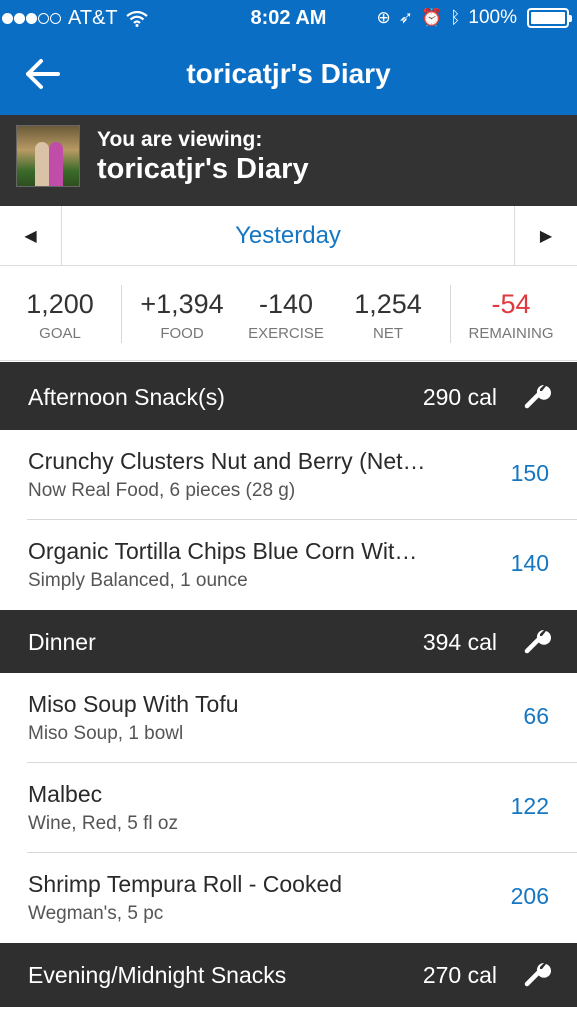 The image size is (577, 1024). I want to click on food-name: Malbec, so click(65, 794).